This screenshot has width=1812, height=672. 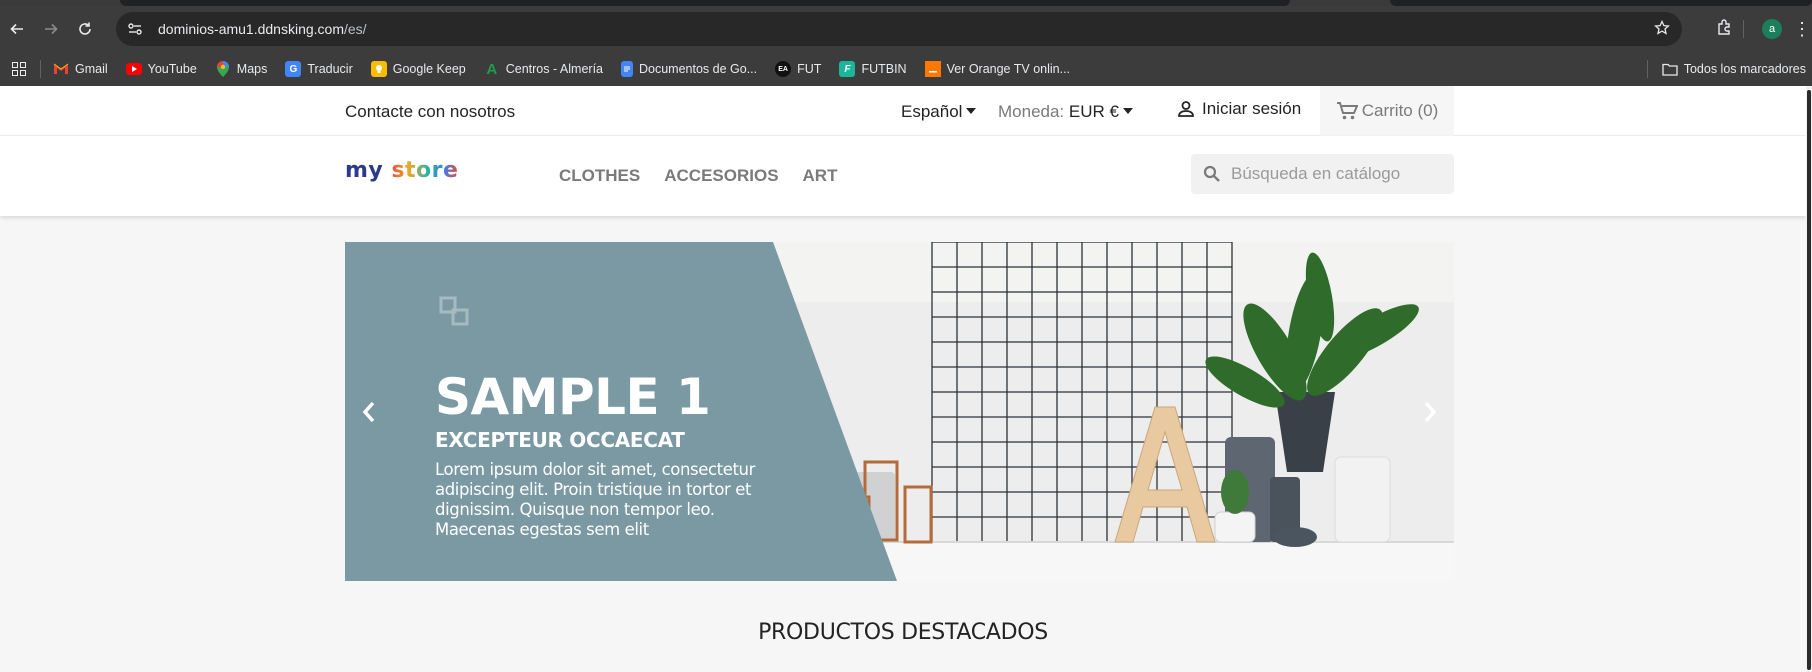 I want to click on maps-icon, so click(x=223, y=69).